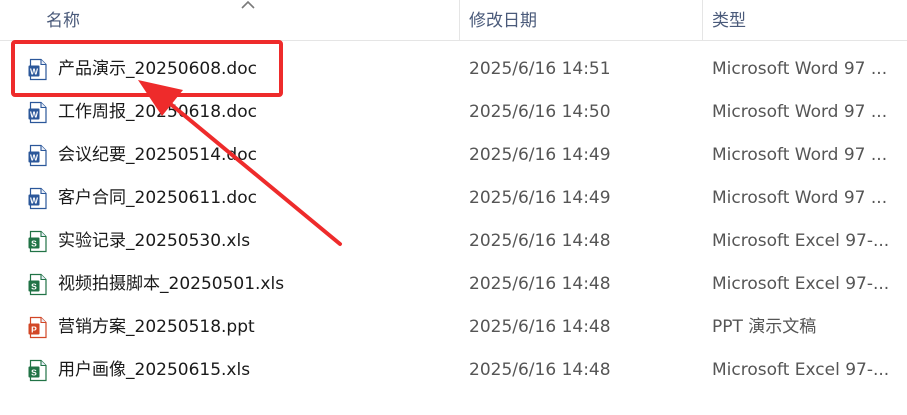 Image resolution: width=907 pixels, height=415 pixels. I want to click on file-name: 工作周报_20250618.doc, so click(258, 112).